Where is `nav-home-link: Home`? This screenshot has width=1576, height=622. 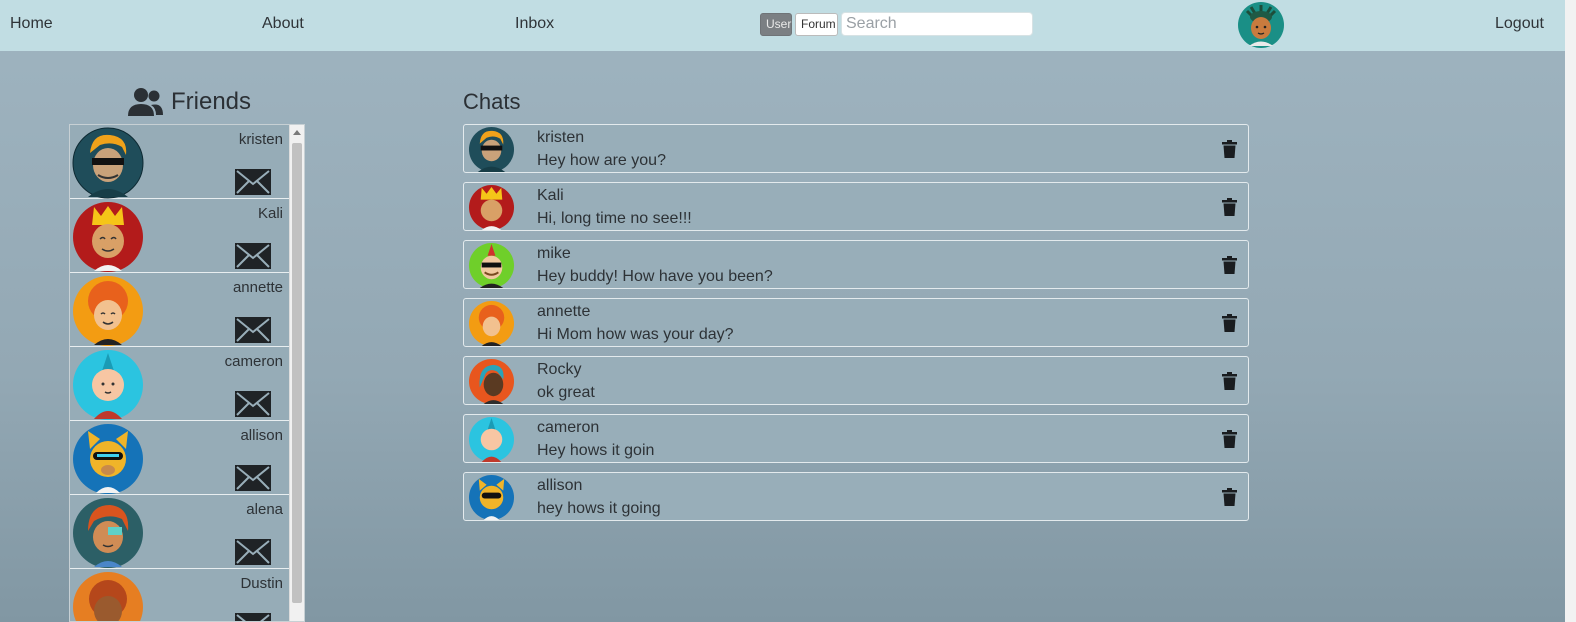
nav-home-link: Home is located at coordinates (31, 24).